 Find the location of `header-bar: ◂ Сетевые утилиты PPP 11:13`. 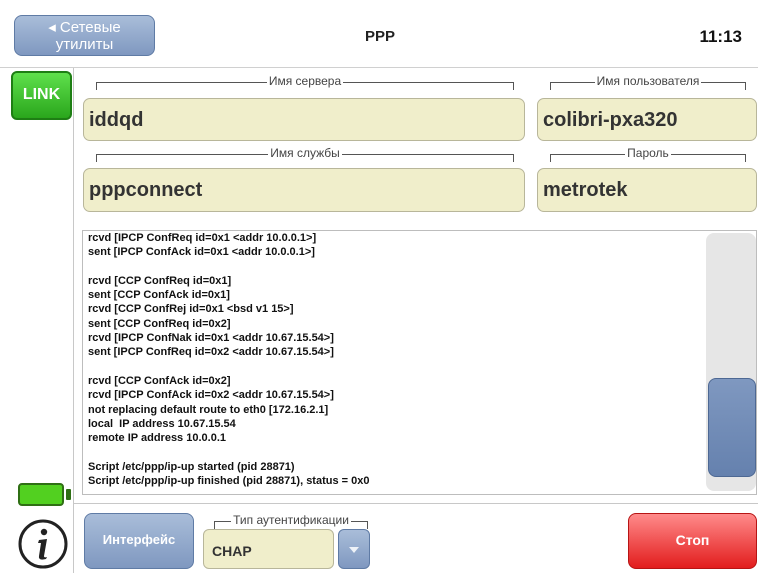

header-bar: ◂ Сетевые утилиты PPP 11:13 is located at coordinates (379, 34).